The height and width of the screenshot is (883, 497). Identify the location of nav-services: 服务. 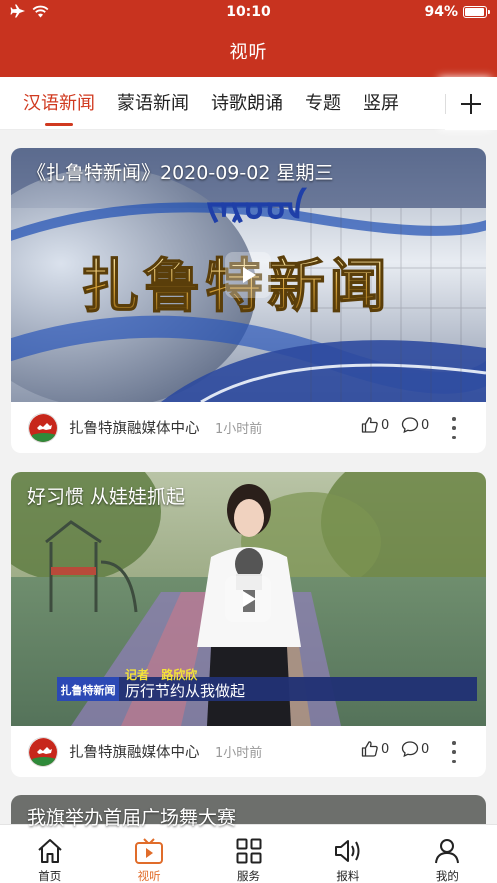
(248, 854).